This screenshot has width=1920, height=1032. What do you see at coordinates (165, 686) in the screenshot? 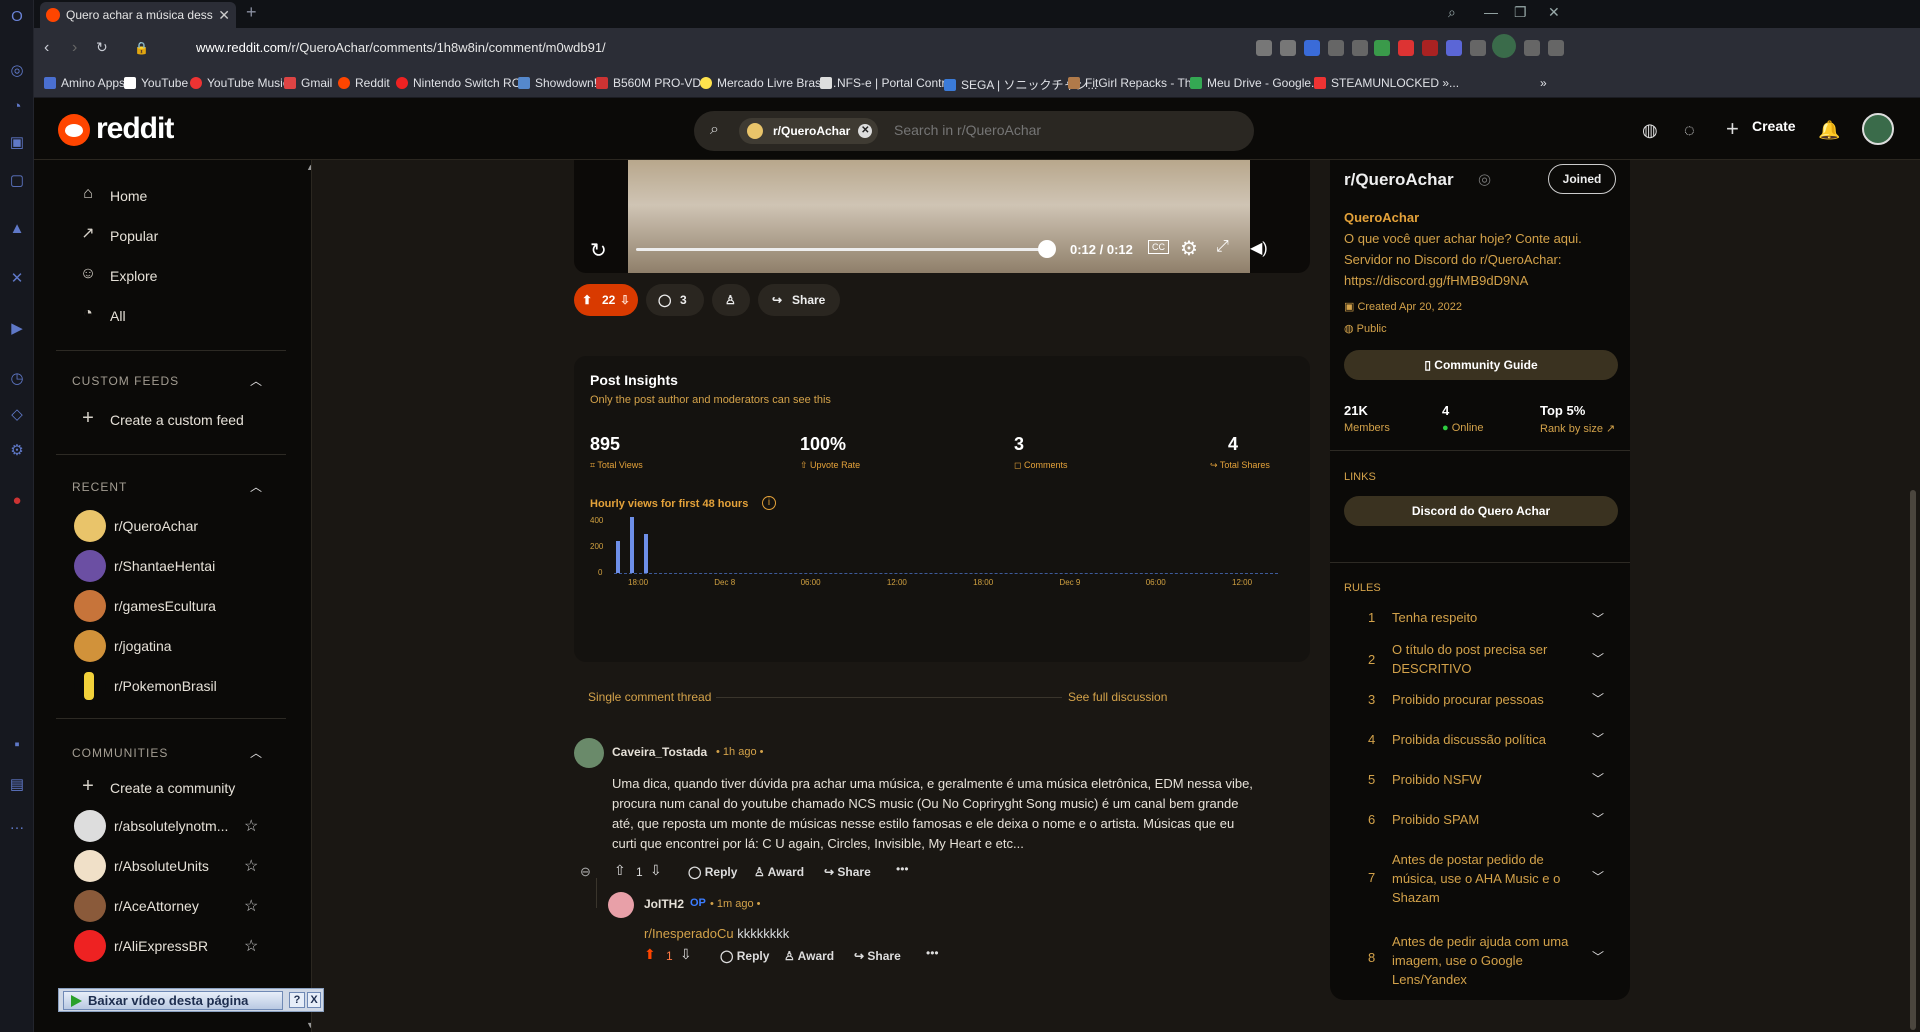
I see `recent-item: r/PokemonBrasil` at bounding box center [165, 686].